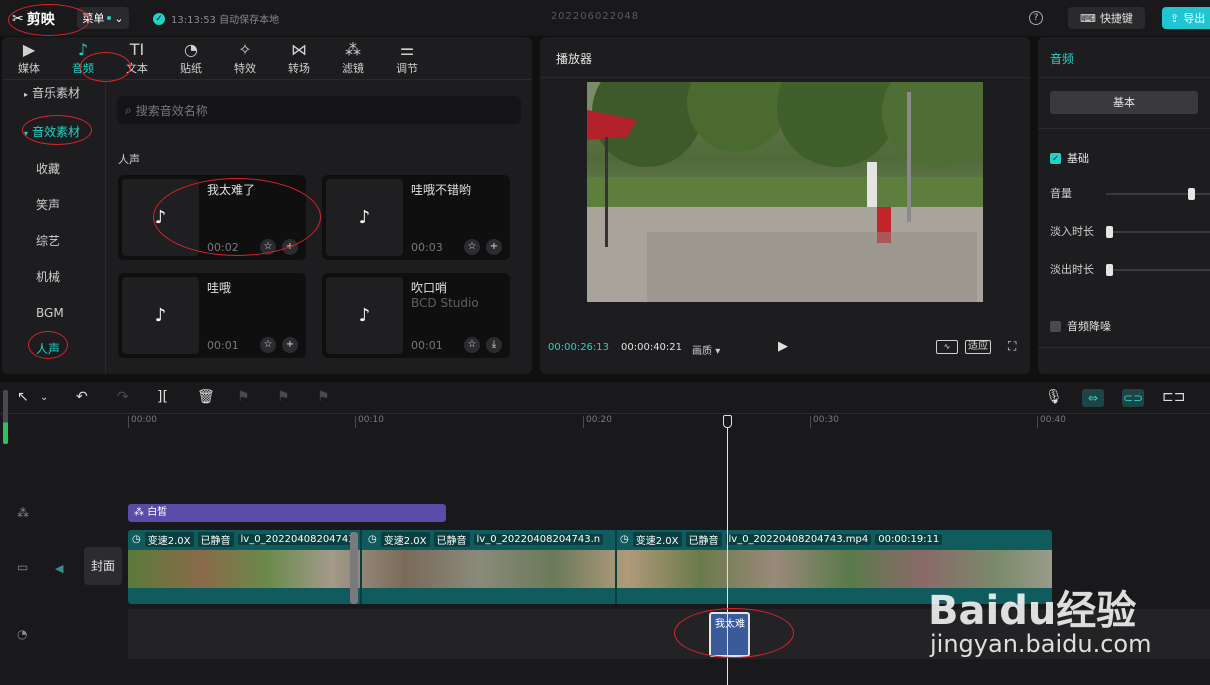 The image size is (1210, 685). What do you see at coordinates (1069, 158) in the screenshot?
I see `basic-toggle: ✓ 基础` at bounding box center [1069, 158].